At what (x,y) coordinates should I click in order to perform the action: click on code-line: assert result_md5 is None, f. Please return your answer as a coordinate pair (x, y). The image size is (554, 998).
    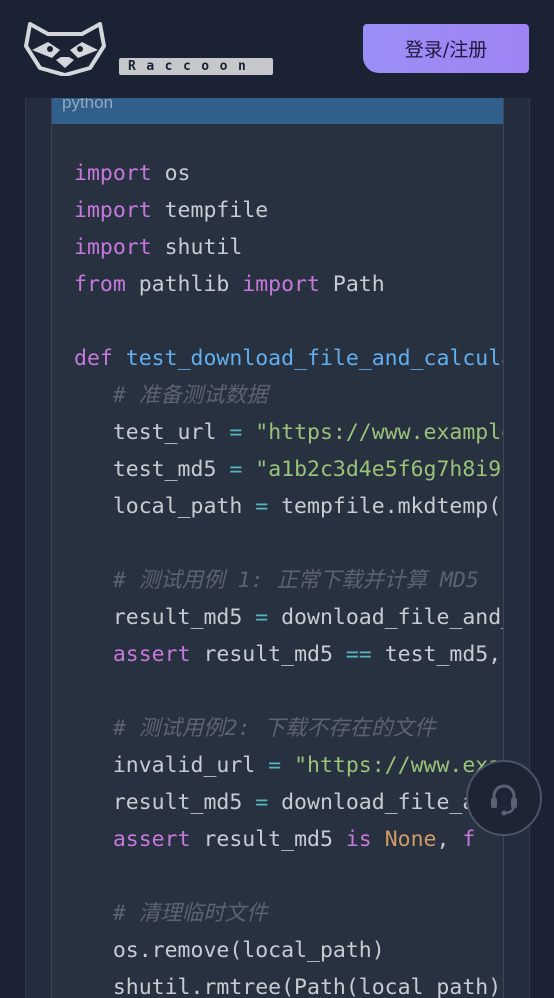
    Looking at the image, I should click on (294, 839).